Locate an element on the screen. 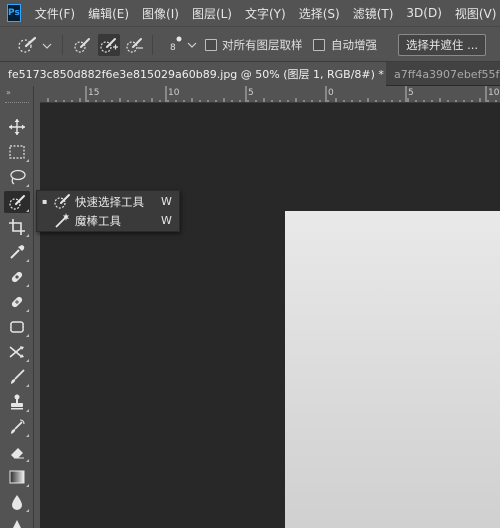  auto-enhance-label: 自动增强 is located at coordinates (354, 45).